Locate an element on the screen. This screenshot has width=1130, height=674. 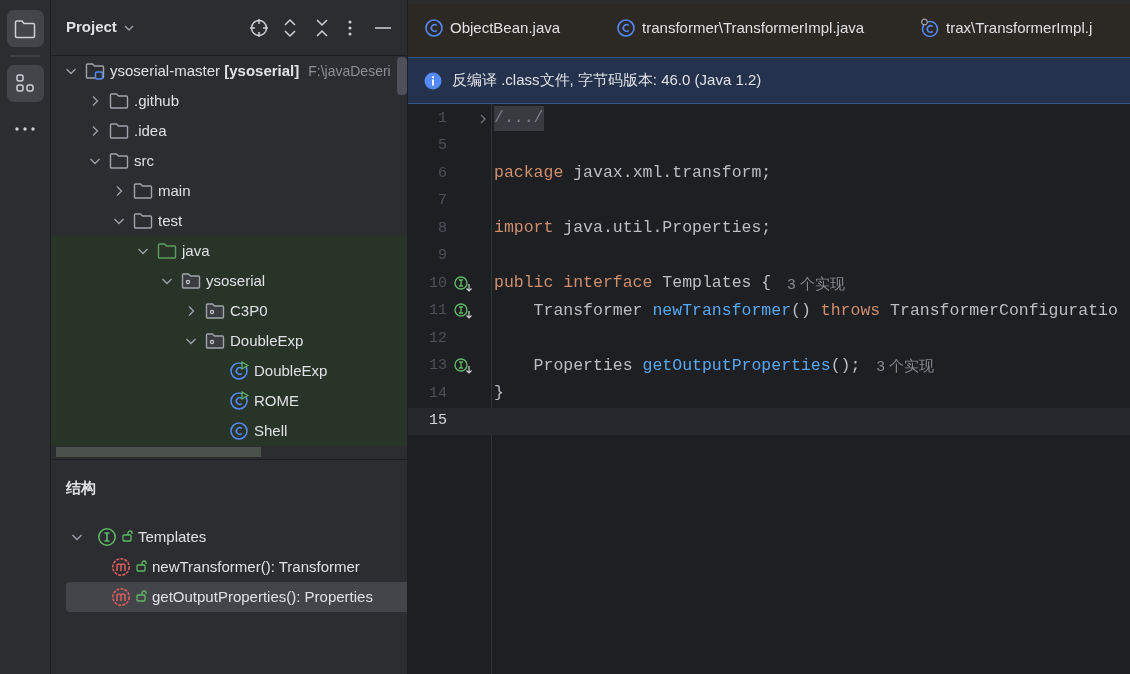
banner-text: 反编译 .class文件, 字节码版本: 46.0 (Java 1.2) is located at coordinates (607, 80).